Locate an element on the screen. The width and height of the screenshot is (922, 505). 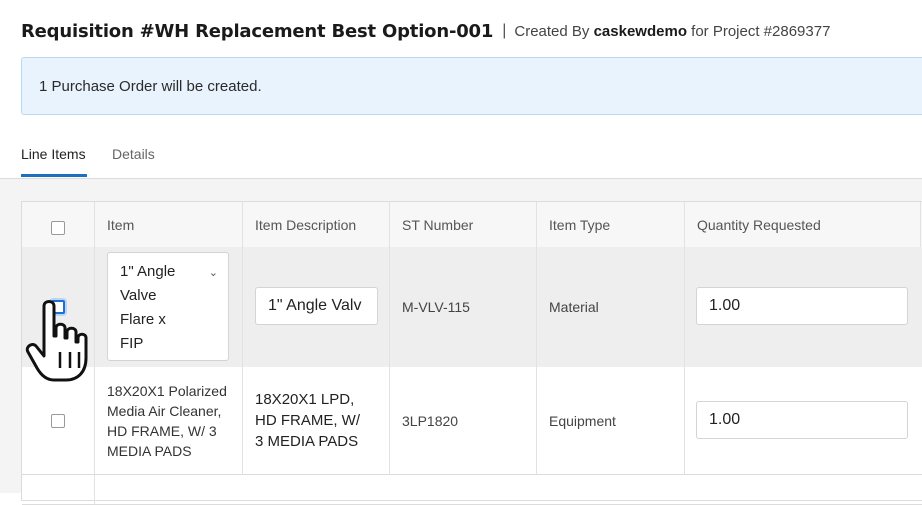
column-header-item: Item is located at coordinates (169, 224).